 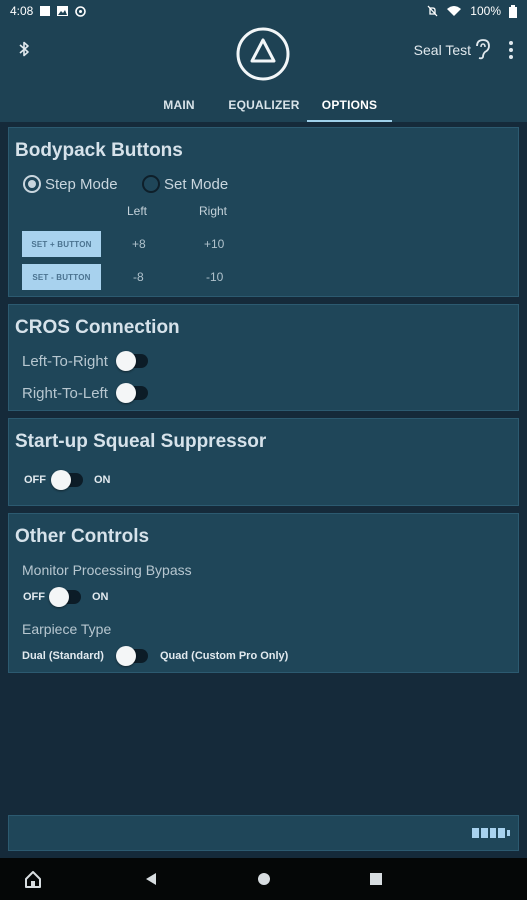 I want to click on back-icon, so click(x=152, y=879).